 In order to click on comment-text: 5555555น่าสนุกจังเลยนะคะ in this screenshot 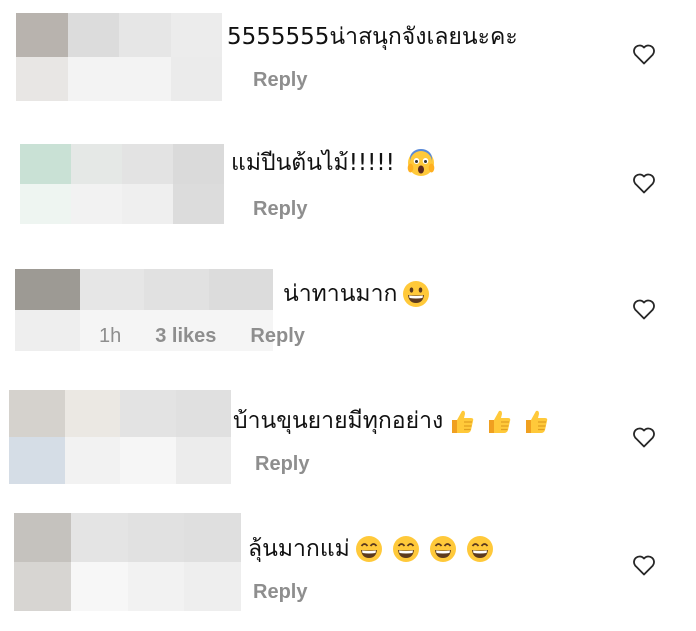, I will do `click(372, 37)`.